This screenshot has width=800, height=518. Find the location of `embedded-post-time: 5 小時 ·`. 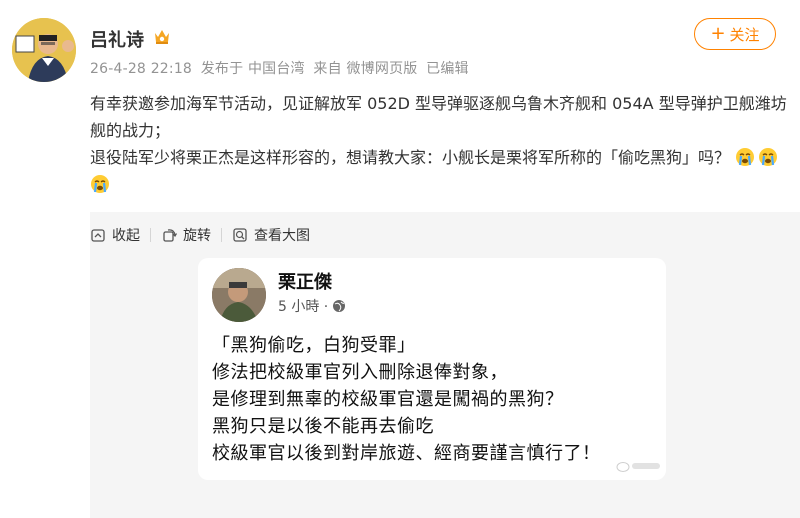

embedded-post-time: 5 小時 · is located at coordinates (312, 306).